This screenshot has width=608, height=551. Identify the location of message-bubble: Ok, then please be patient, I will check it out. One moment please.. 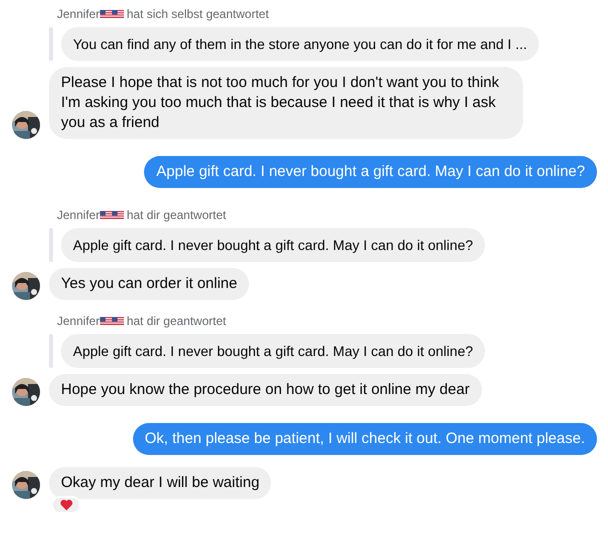
(364, 439).